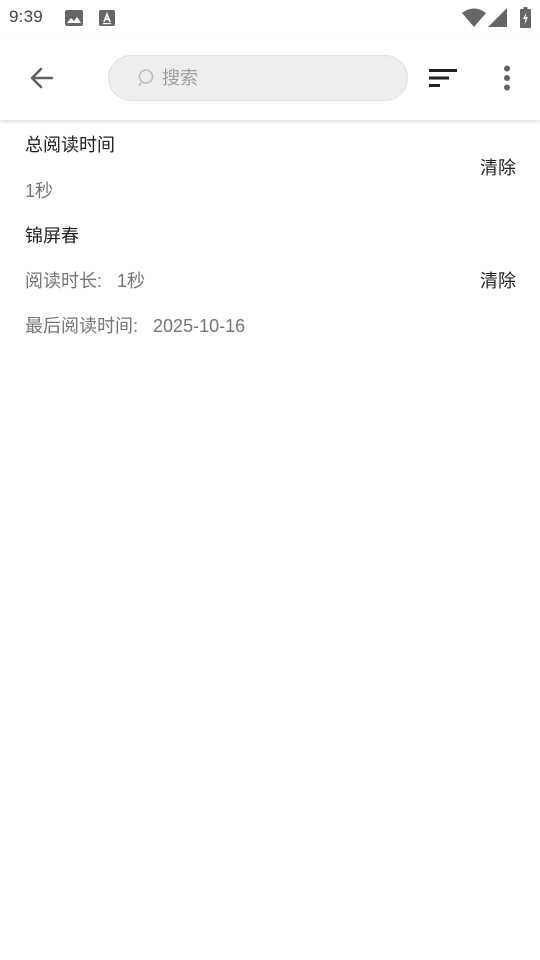  Describe the element at coordinates (26, 16) in the screenshot. I see `status-time: 9:39` at that location.